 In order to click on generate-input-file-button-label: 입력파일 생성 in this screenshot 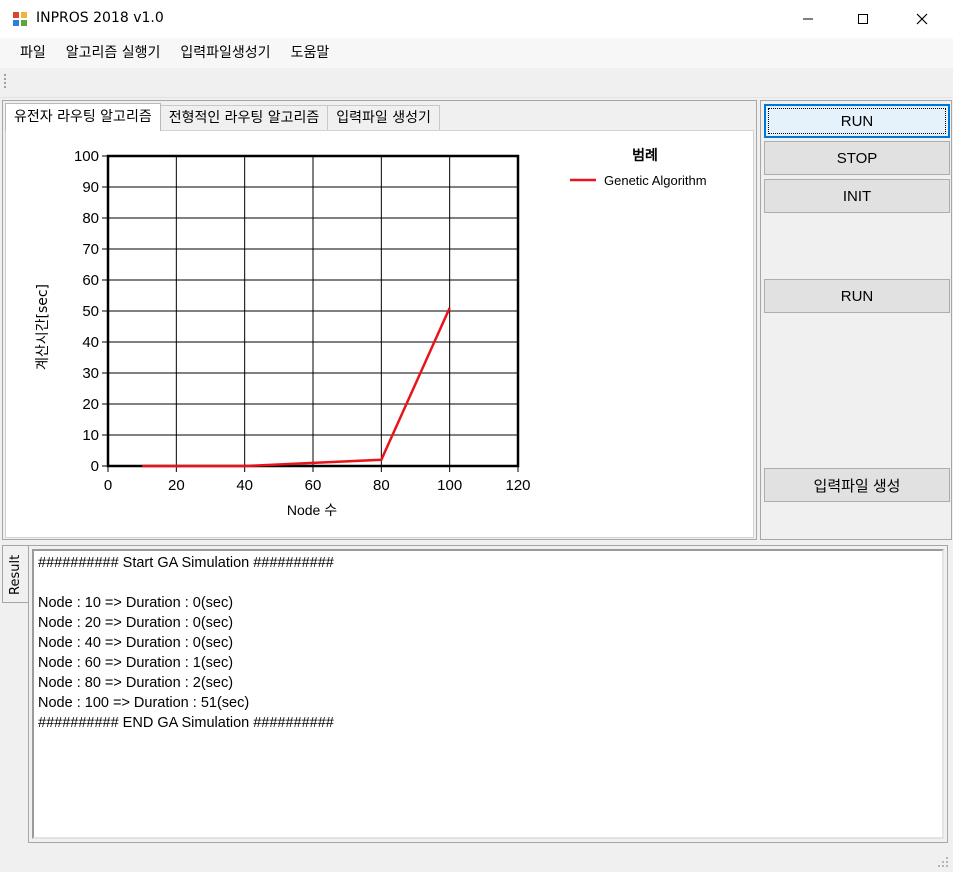, I will do `click(857, 486)`.